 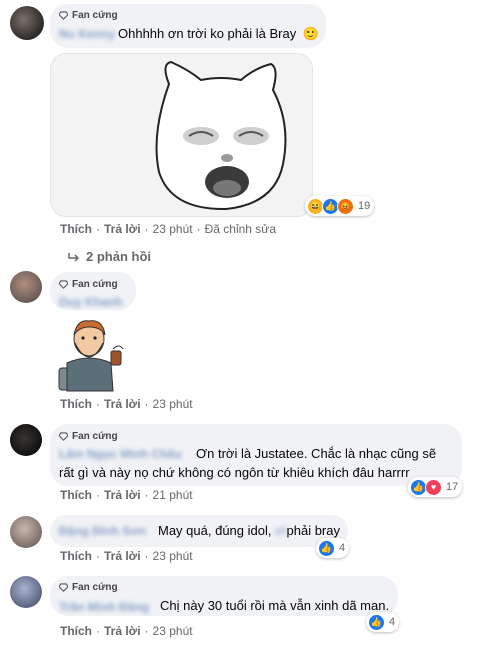 I want to click on comment-author: Nu Kenny, so click(x=87, y=33).